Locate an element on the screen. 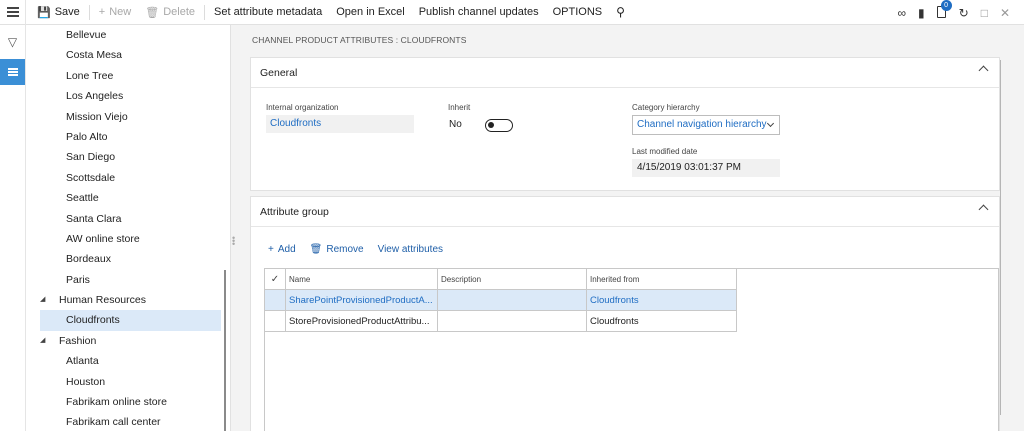 The image size is (1024, 431). tree-item-label: San Diego is located at coordinates (91, 157).